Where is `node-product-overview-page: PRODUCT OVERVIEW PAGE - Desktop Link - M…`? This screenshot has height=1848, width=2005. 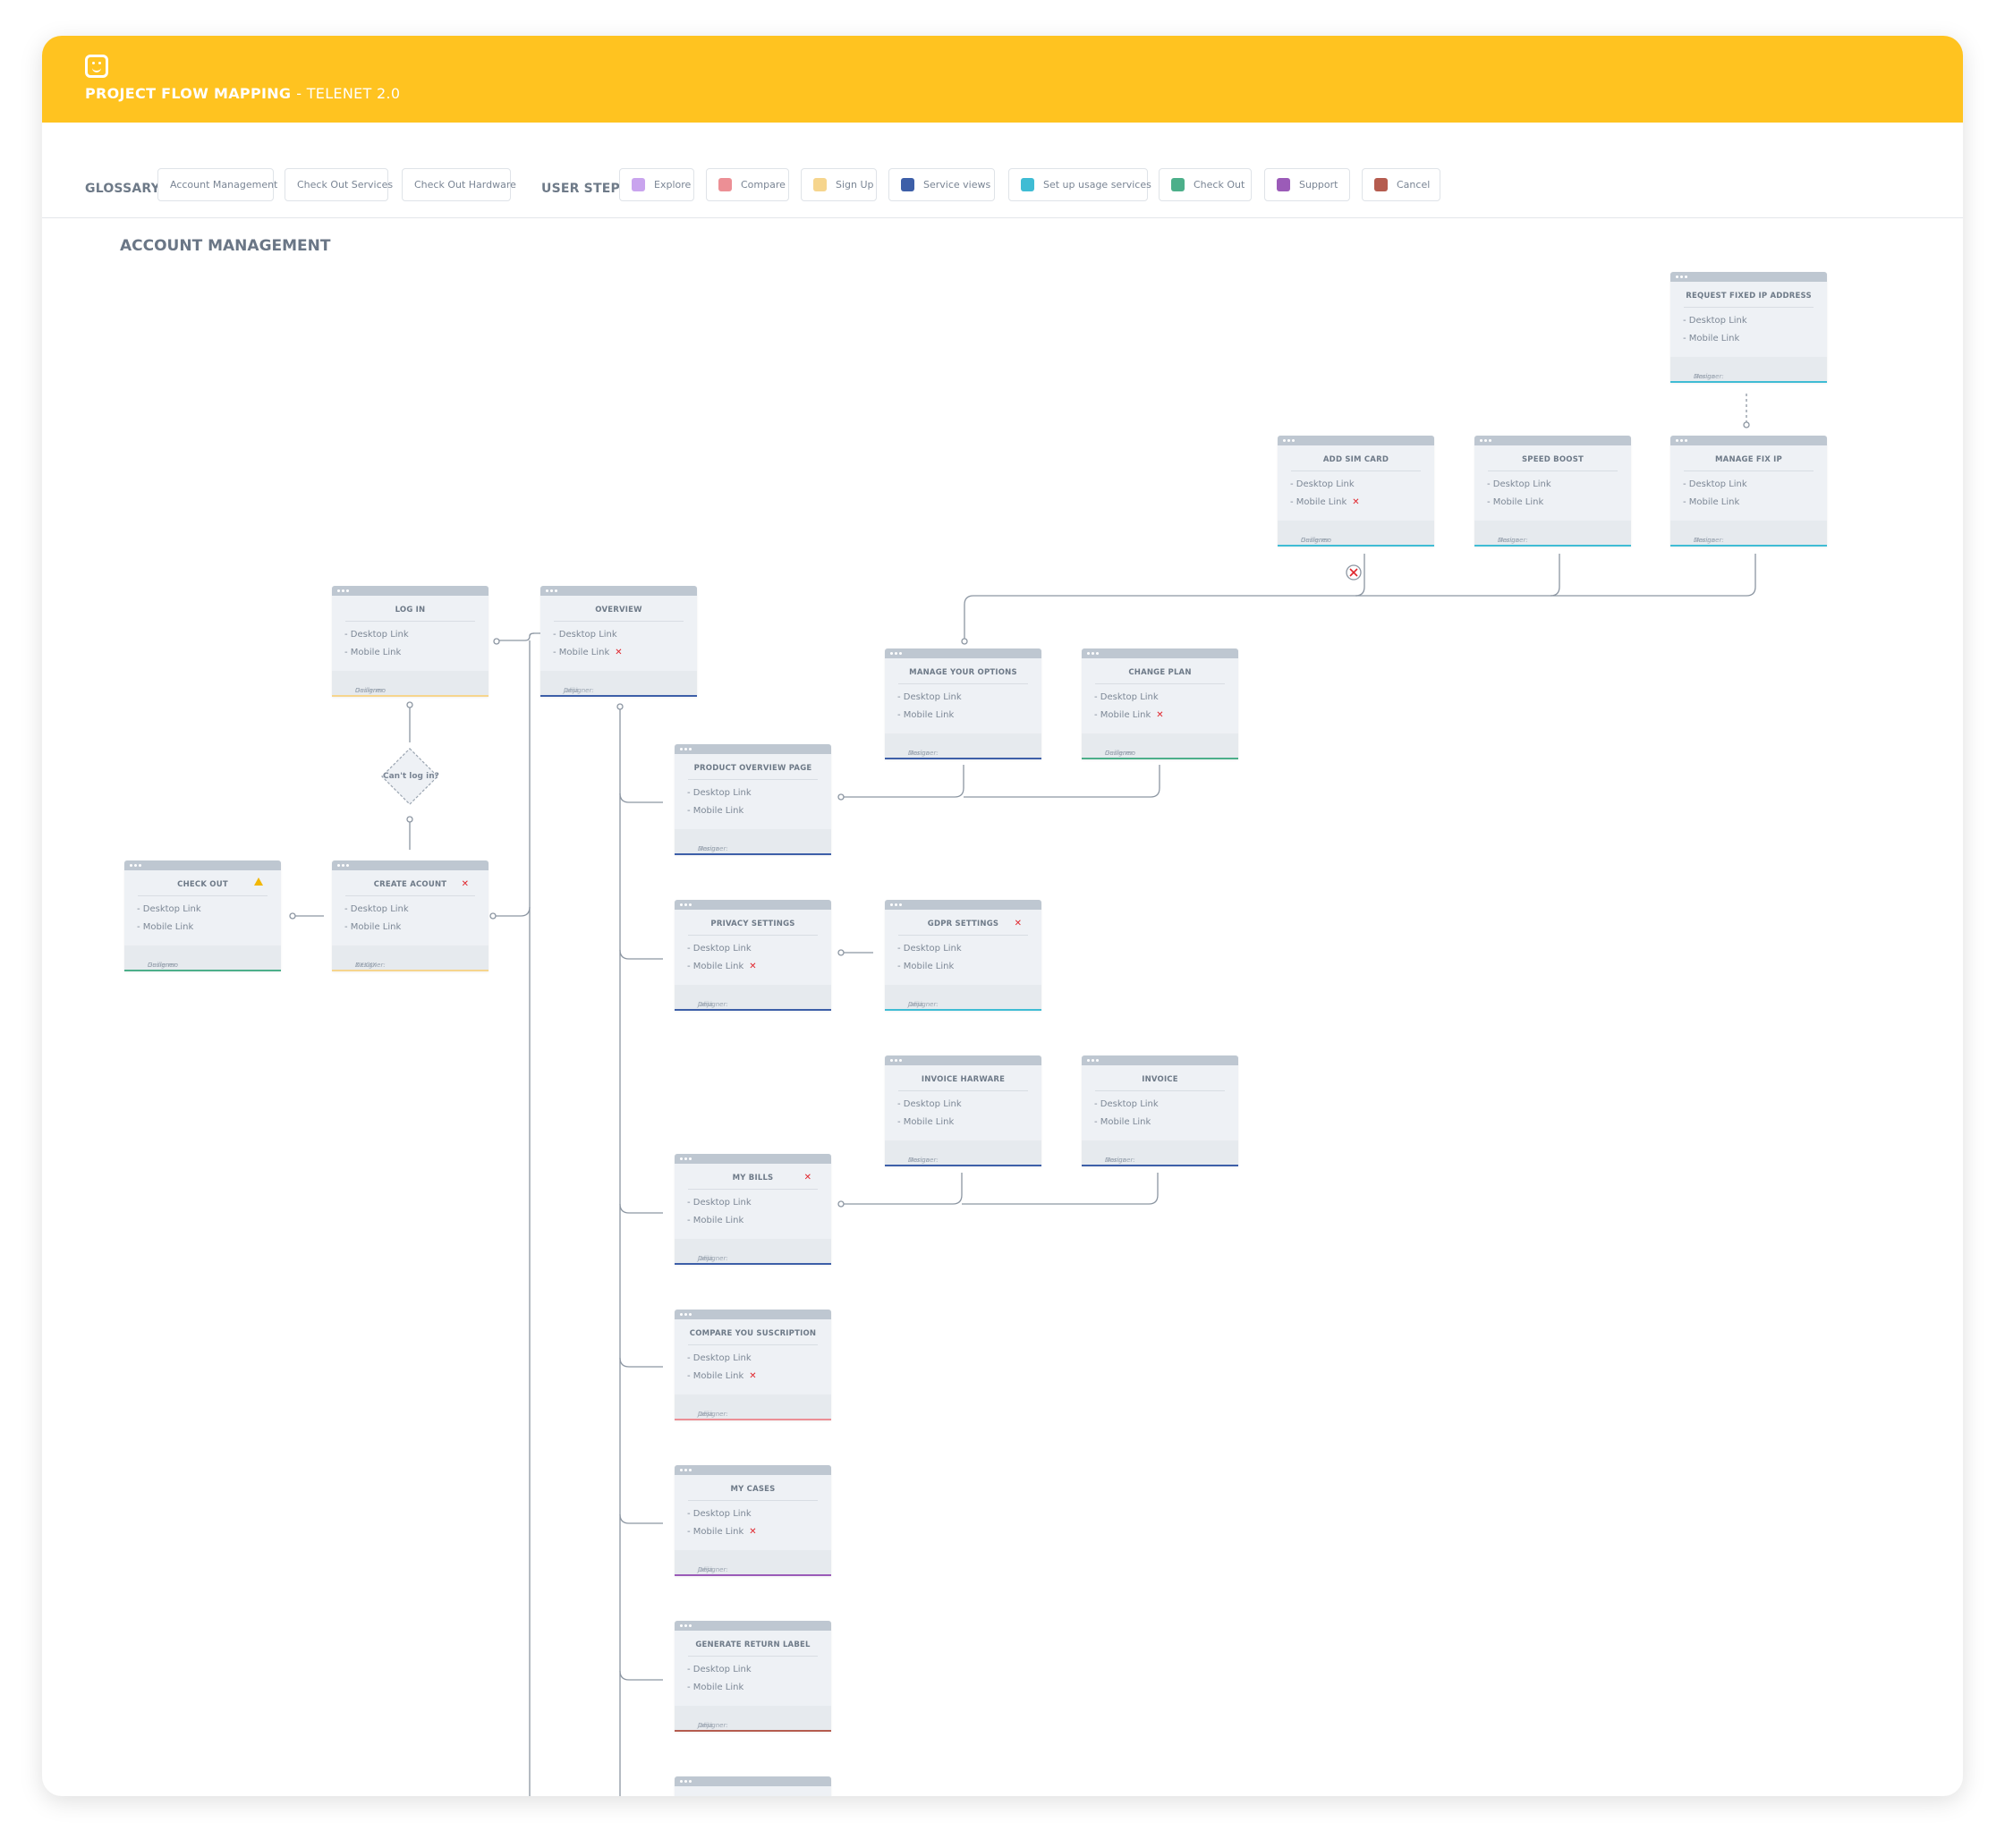
node-product-overview-page: PRODUCT OVERVIEW PAGE - Desktop Link - M… is located at coordinates (753, 799).